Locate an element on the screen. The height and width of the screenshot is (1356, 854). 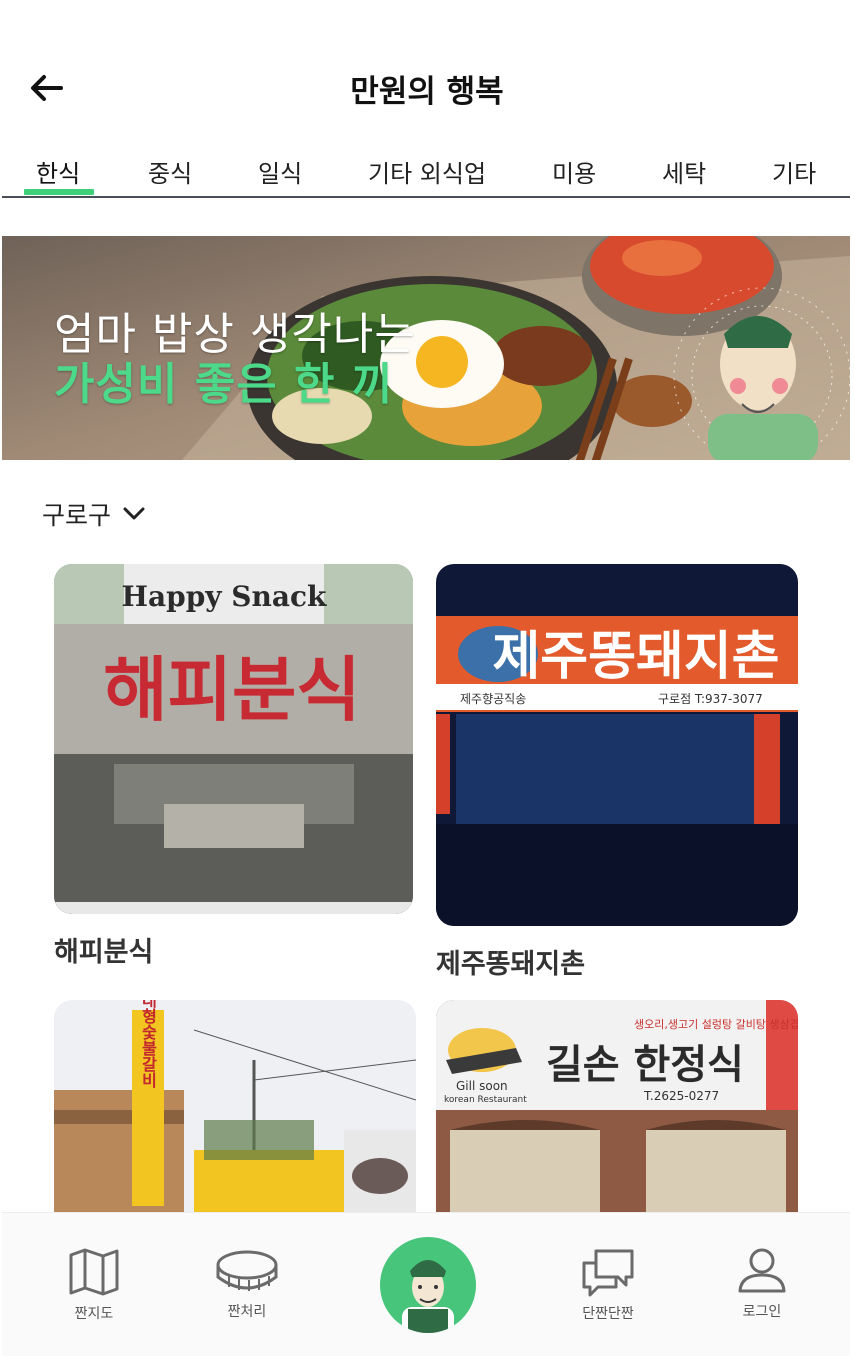
nav-coin-label: 짠처리 is located at coordinates (247, 1312).